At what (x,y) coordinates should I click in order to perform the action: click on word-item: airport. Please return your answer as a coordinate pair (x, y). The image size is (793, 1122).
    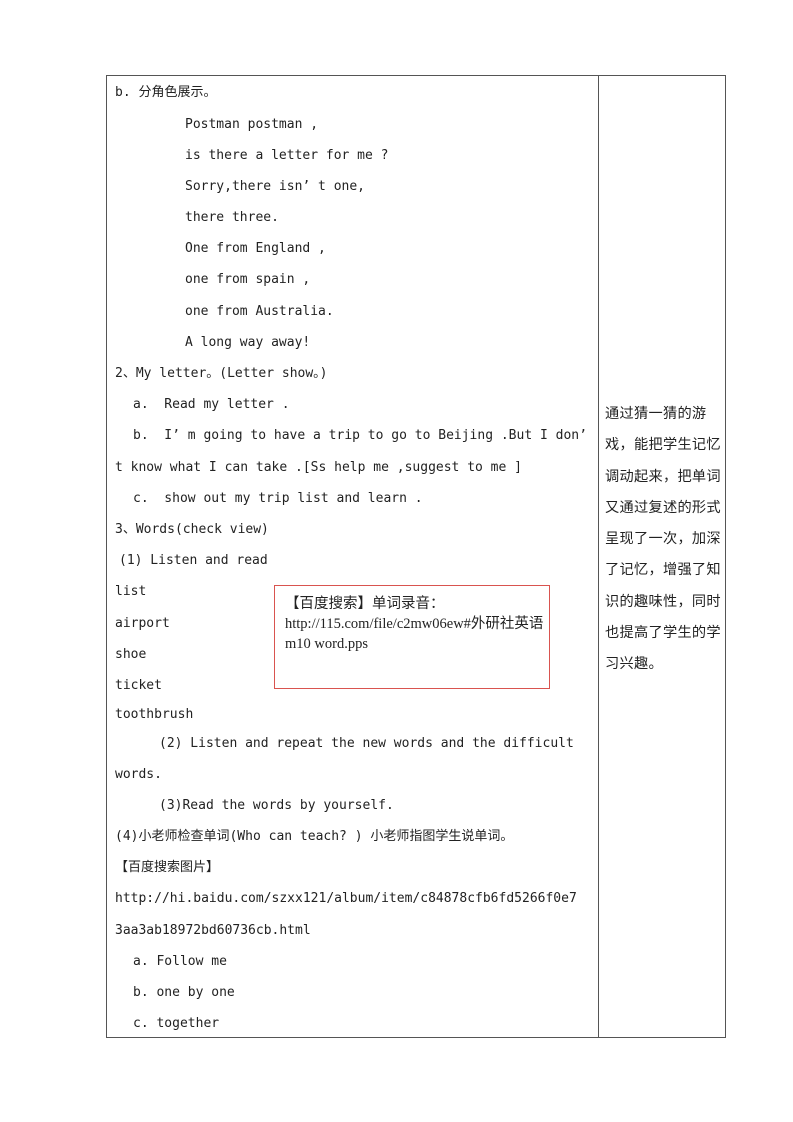
    Looking at the image, I should click on (142, 623).